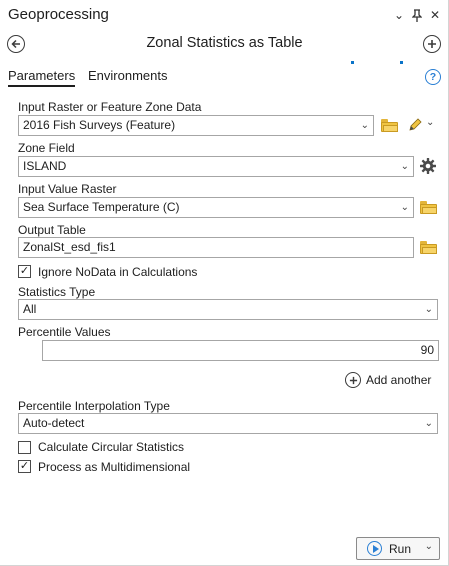  Describe the element at coordinates (67, 189) in the screenshot. I see `value-raster-label: Input Value Raster` at that location.